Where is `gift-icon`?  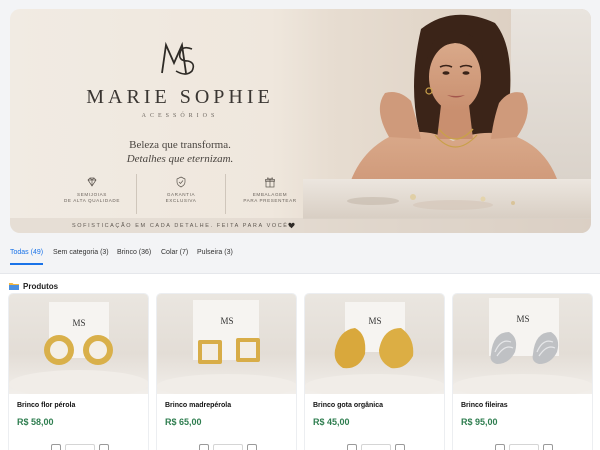
gift-icon is located at coordinates (270, 182).